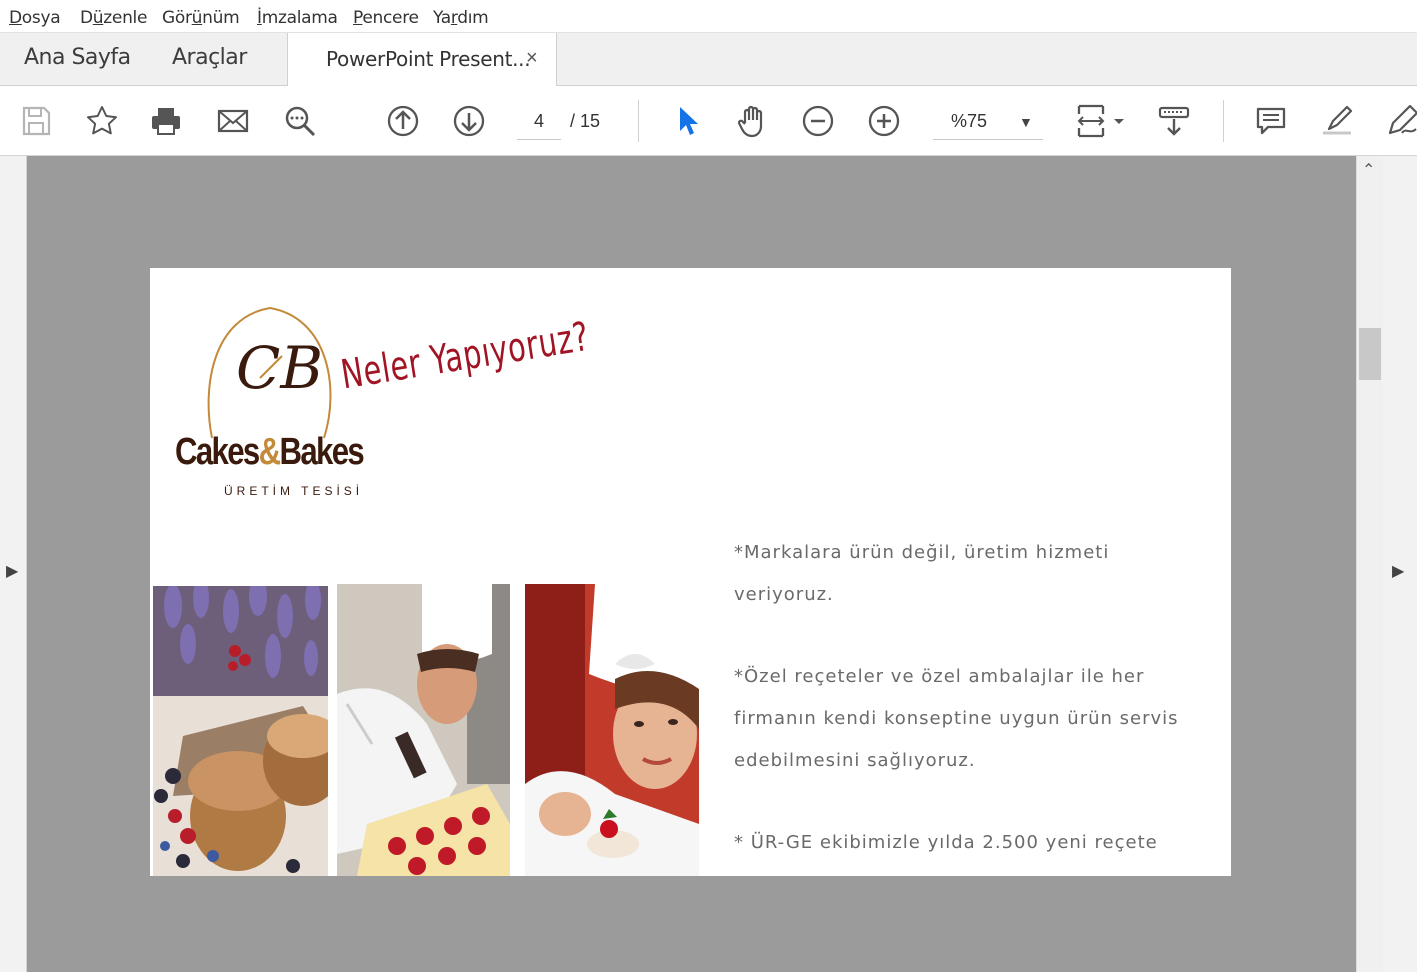 This screenshot has width=1417, height=972. What do you see at coordinates (217, 452) in the screenshot?
I see `brand-name-part1: Cakes` at bounding box center [217, 452].